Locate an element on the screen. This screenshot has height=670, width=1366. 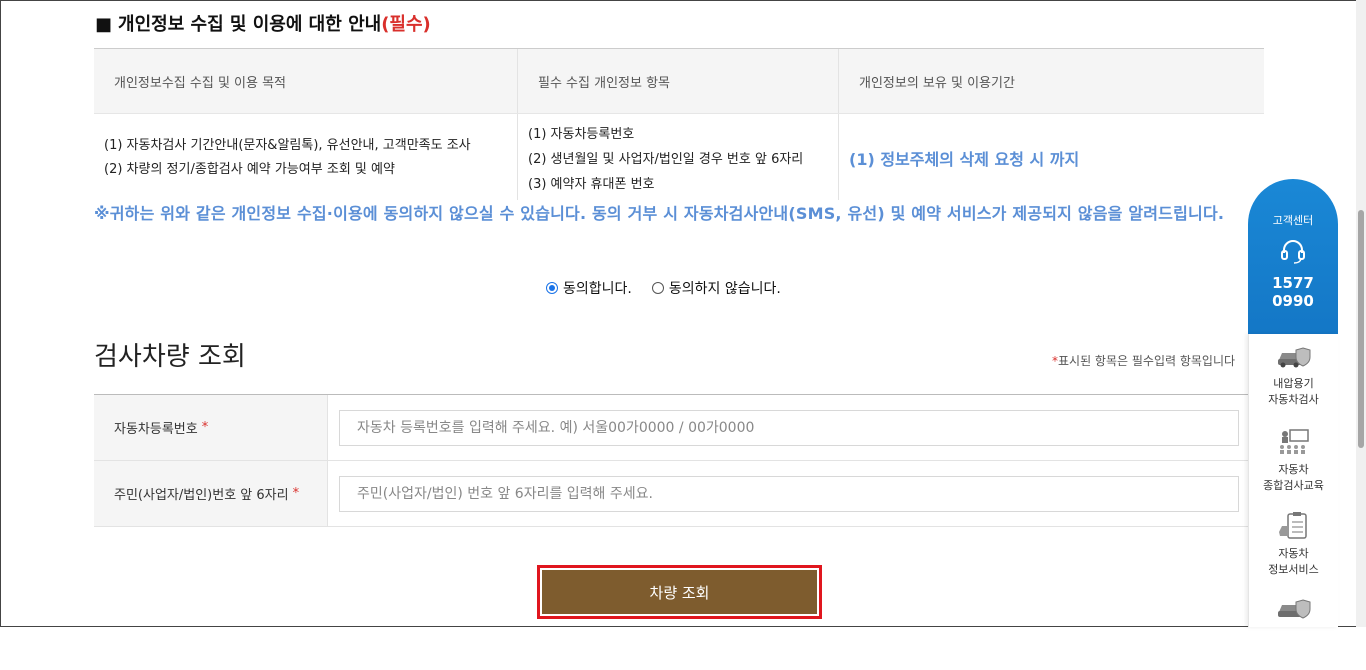
agree-radio is located at coordinates (552, 288).